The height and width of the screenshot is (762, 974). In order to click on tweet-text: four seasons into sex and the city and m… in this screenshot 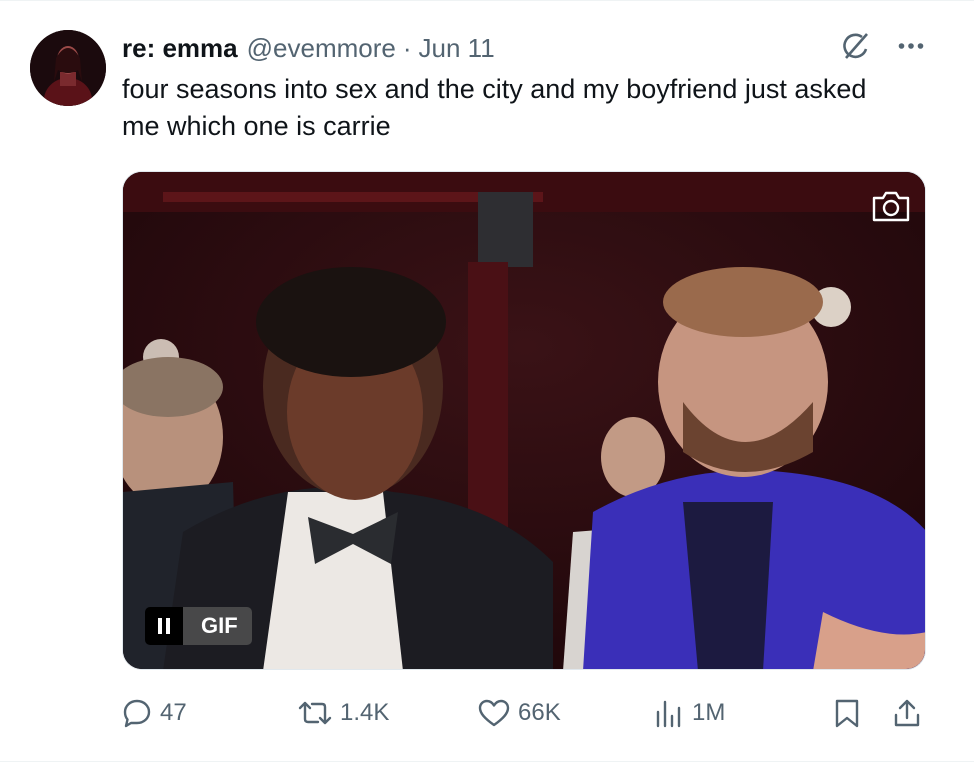, I will do `click(494, 107)`.